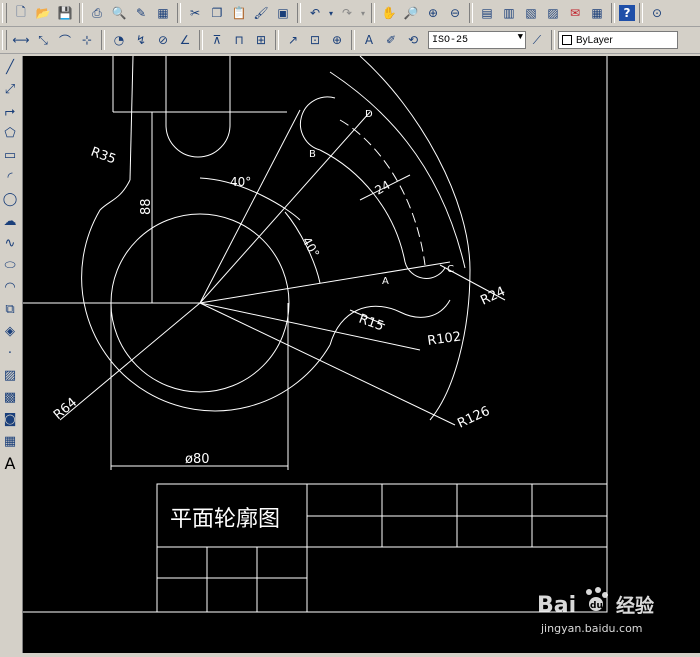 The image size is (700, 657). Describe the element at coordinates (433, 13) in the screenshot. I see `zoom-window-icon: ⊕` at that location.